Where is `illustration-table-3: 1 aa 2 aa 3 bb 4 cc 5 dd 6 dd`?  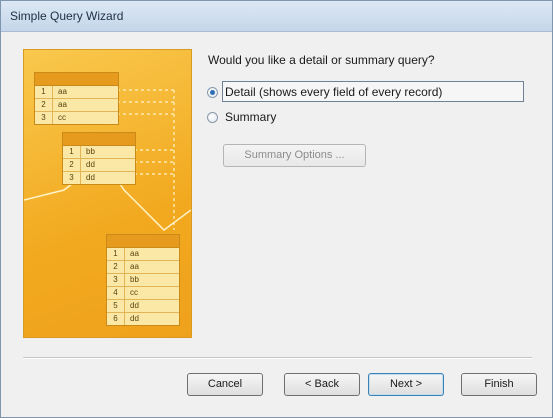 illustration-table-3: 1 aa 2 aa 3 bb 4 cc 5 dd 6 dd is located at coordinates (143, 280).